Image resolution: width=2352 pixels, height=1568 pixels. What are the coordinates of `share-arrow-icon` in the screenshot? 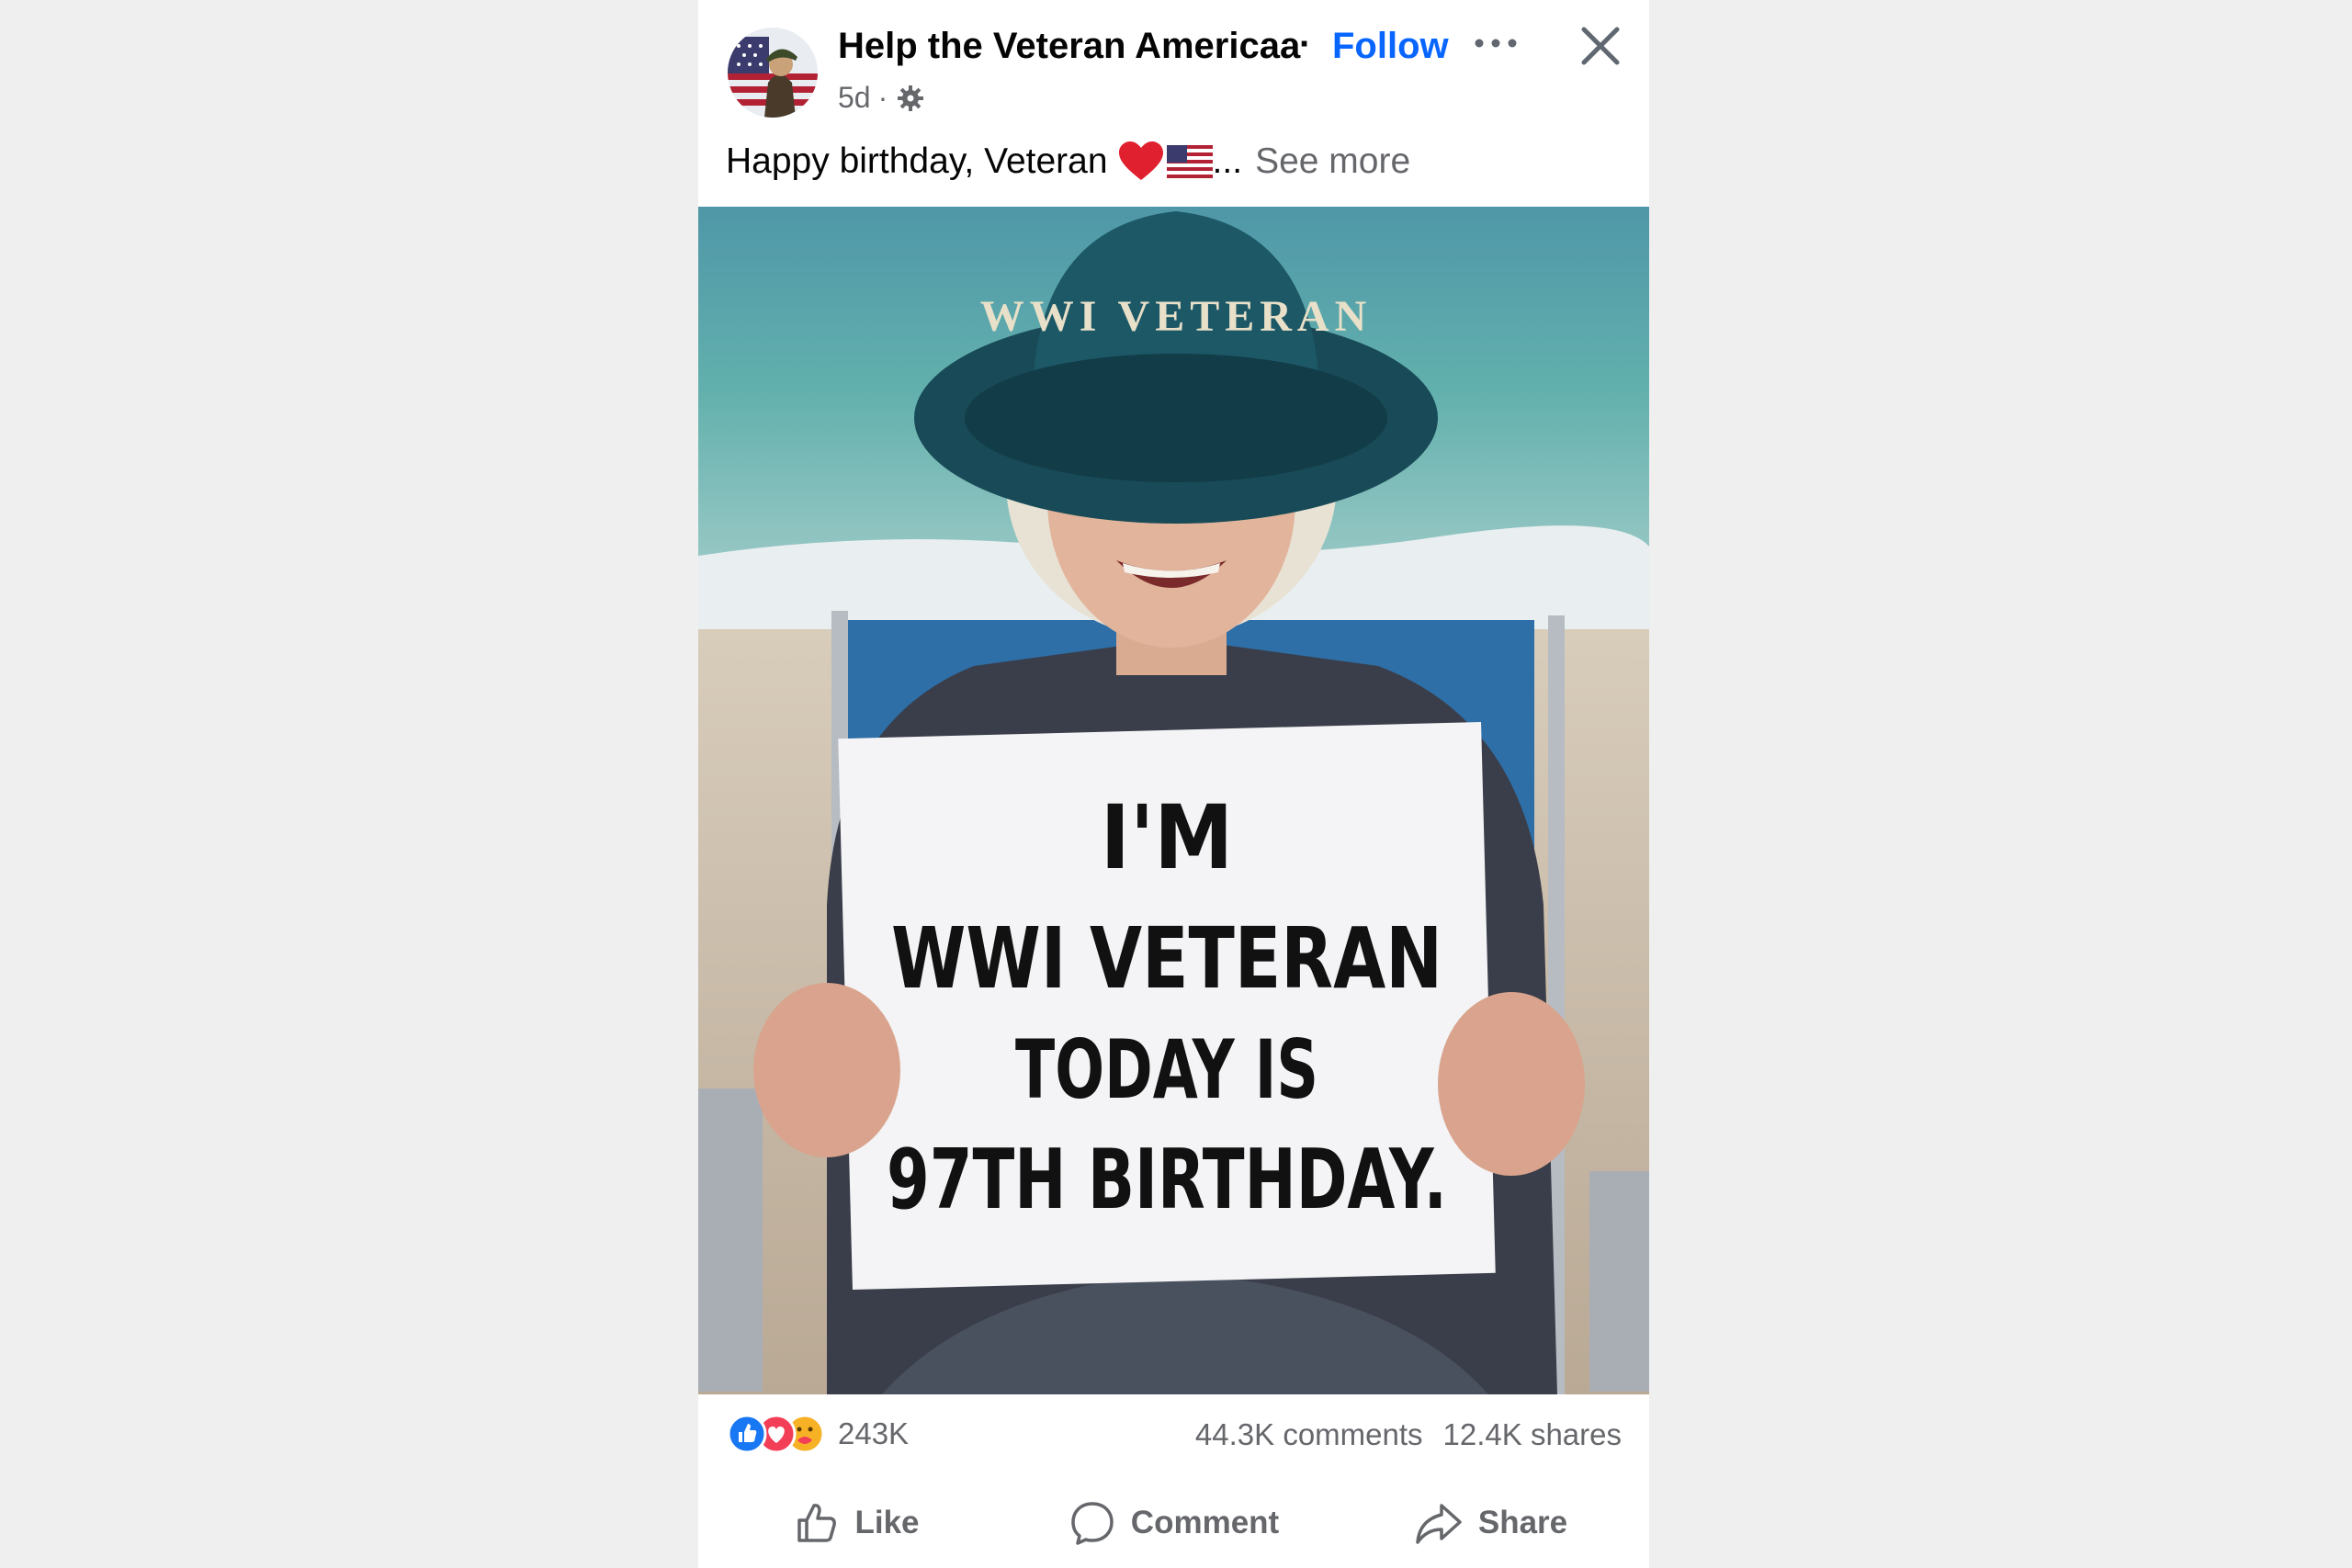 It's located at (1439, 1523).